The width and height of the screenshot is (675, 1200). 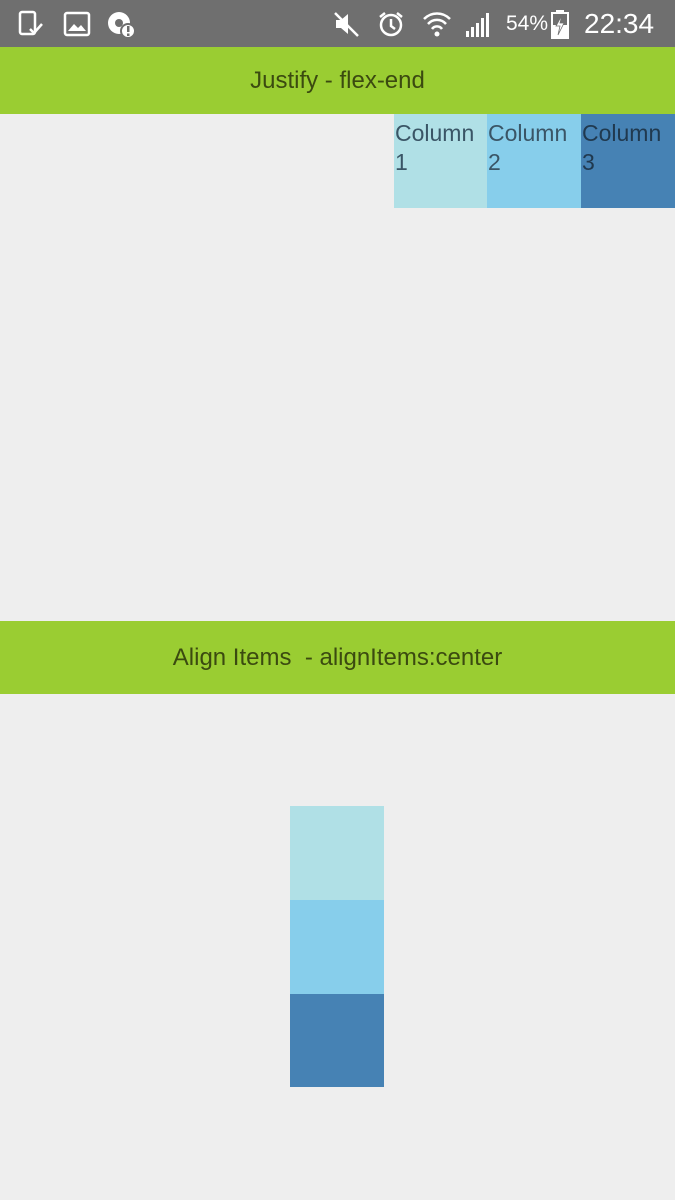 What do you see at coordinates (619, 23) in the screenshot?
I see `clock: 22:34` at bounding box center [619, 23].